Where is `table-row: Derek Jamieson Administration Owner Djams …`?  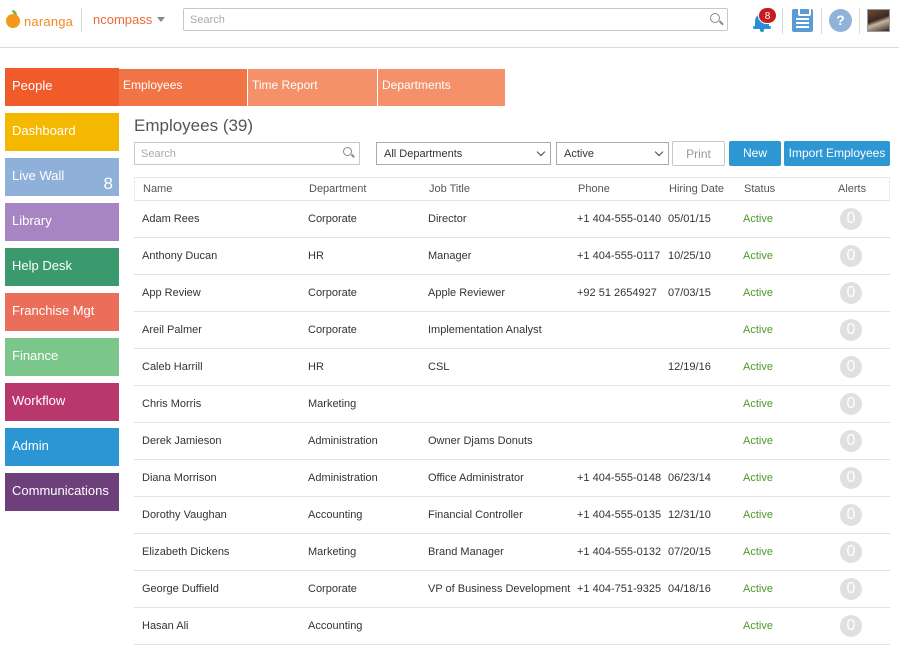
table-row: Derek Jamieson Administration Owner Djams … is located at coordinates (512, 441).